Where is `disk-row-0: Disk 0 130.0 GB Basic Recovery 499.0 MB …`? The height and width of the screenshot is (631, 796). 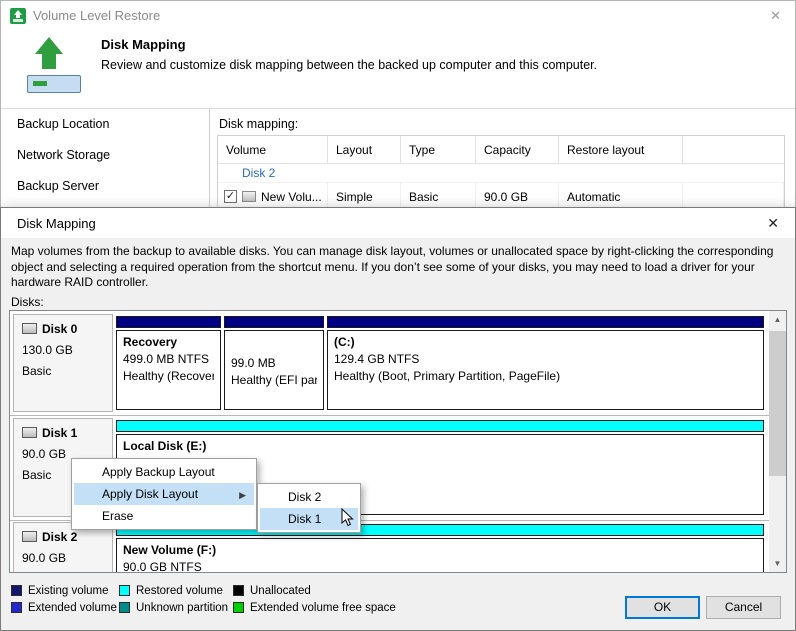 disk-row-0: Disk 0 130.0 GB Basic Recovery 499.0 MB … is located at coordinates (389, 363).